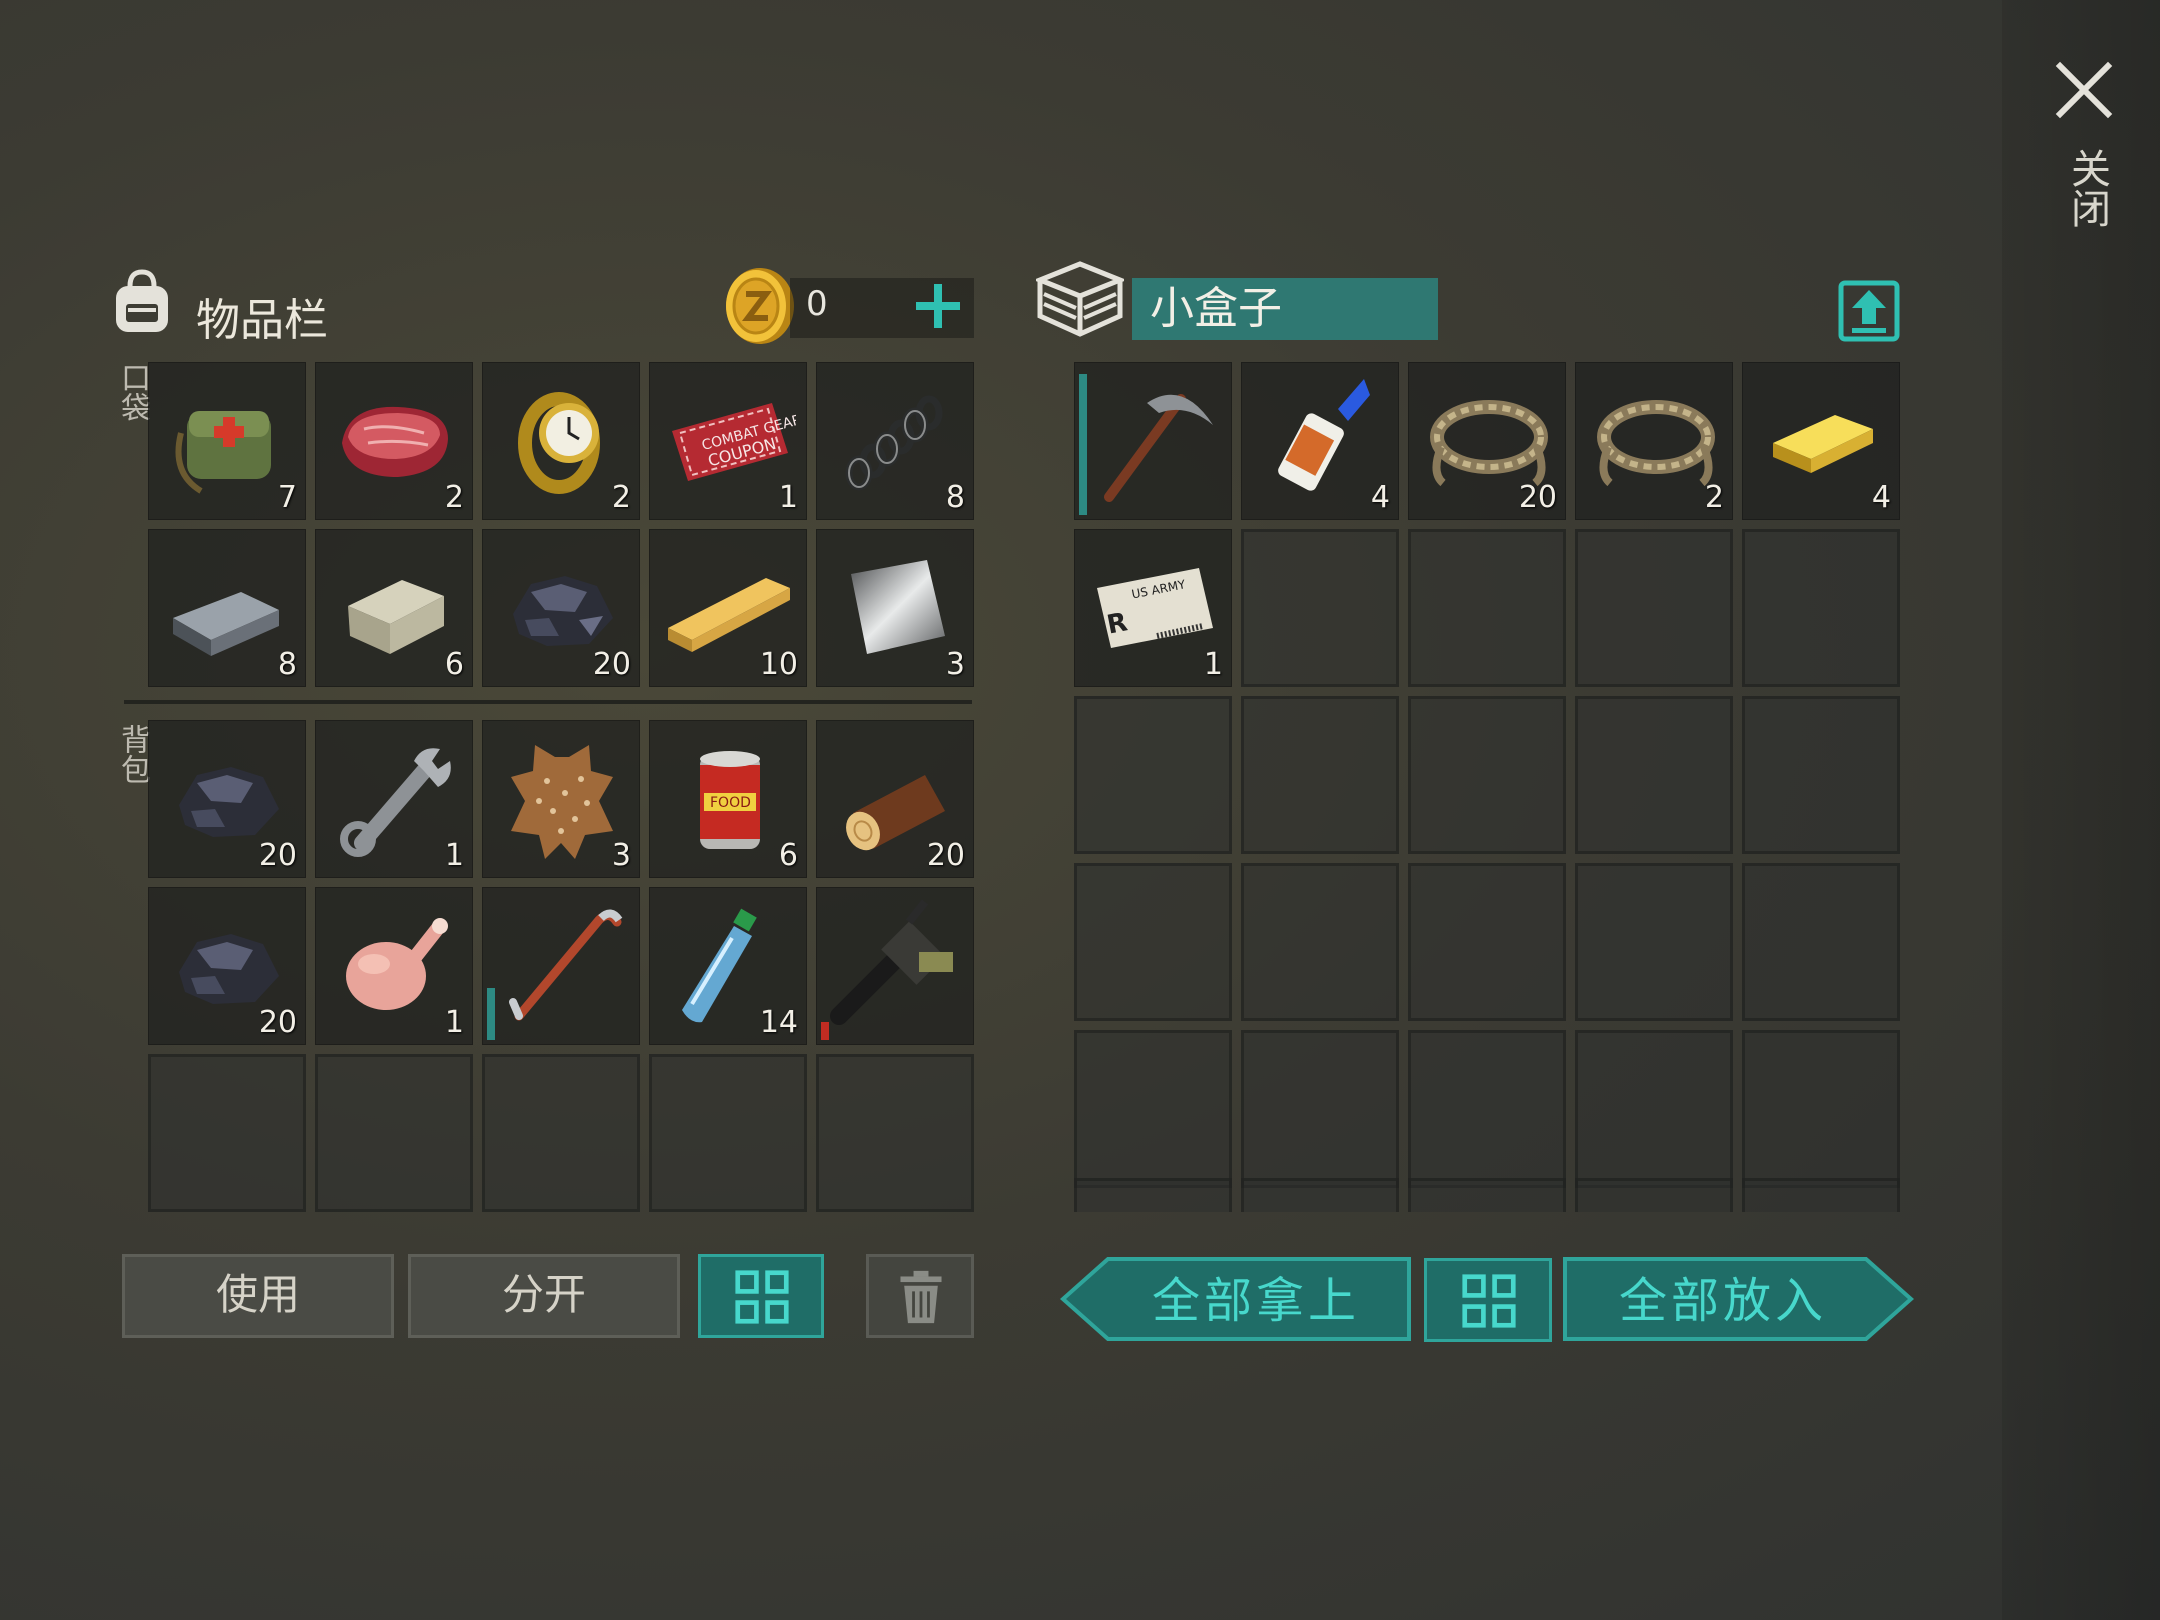 The width and height of the screenshot is (2160, 1620). I want to click on split-button: 分开, so click(544, 1296).